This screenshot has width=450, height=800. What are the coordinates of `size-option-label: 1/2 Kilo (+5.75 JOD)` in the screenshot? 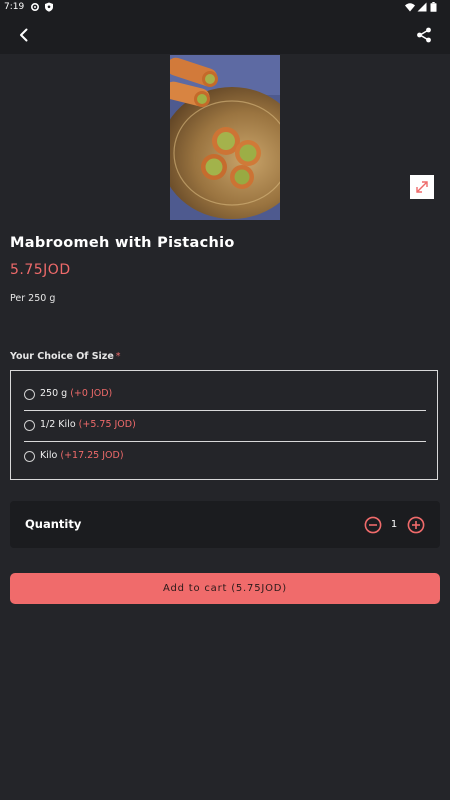 It's located at (88, 424).